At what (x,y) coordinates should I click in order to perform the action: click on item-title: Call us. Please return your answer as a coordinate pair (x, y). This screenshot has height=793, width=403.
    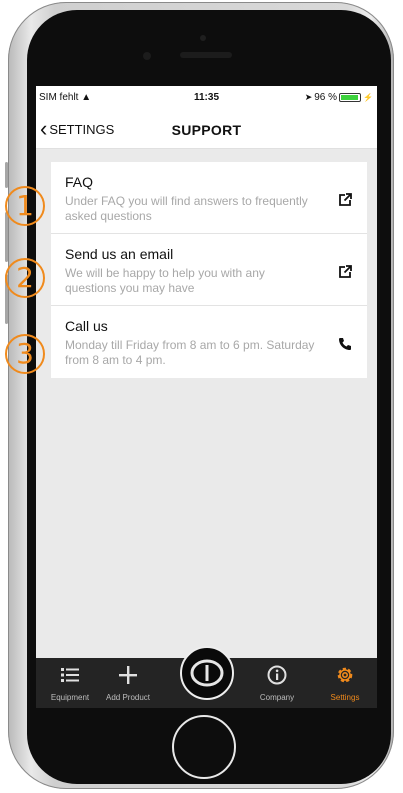
    Looking at the image, I should click on (86, 326).